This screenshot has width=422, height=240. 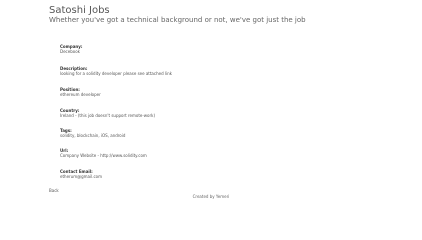 I want to click on position-value: ethereum developer, so click(x=80, y=94).